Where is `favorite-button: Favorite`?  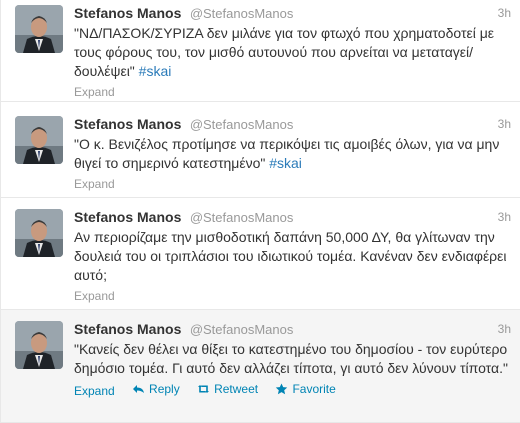
favorite-button: Favorite is located at coordinates (305, 389).